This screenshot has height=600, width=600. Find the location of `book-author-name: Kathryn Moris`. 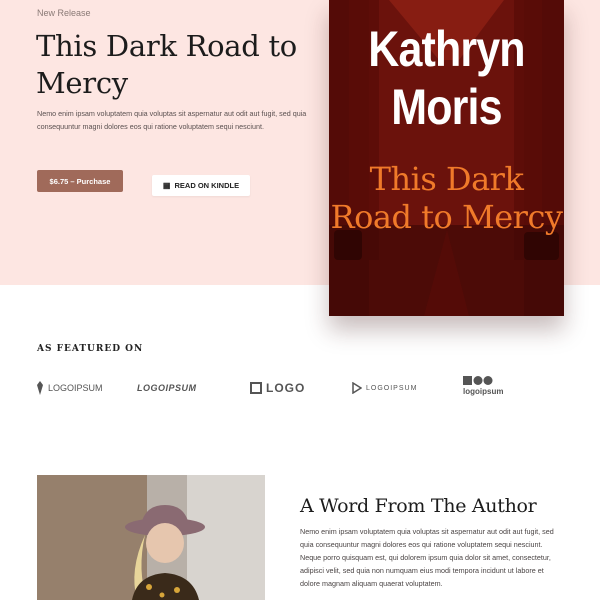

book-author-name: Kathryn Moris is located at coordinates (446, 78).